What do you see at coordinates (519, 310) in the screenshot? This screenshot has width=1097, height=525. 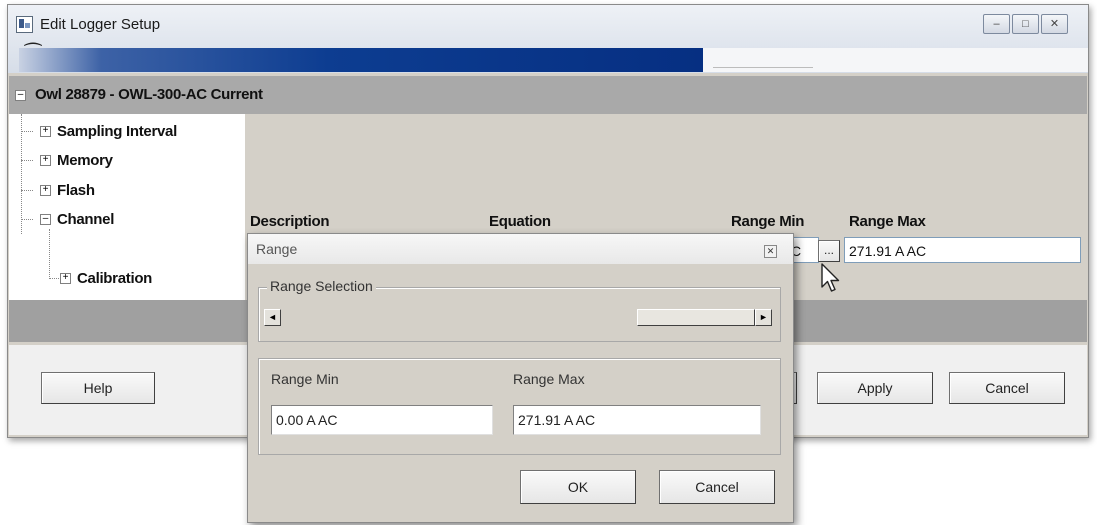 I see `range-selection-group: Range Selection ◄ ►` at bounding box center [519, 310].